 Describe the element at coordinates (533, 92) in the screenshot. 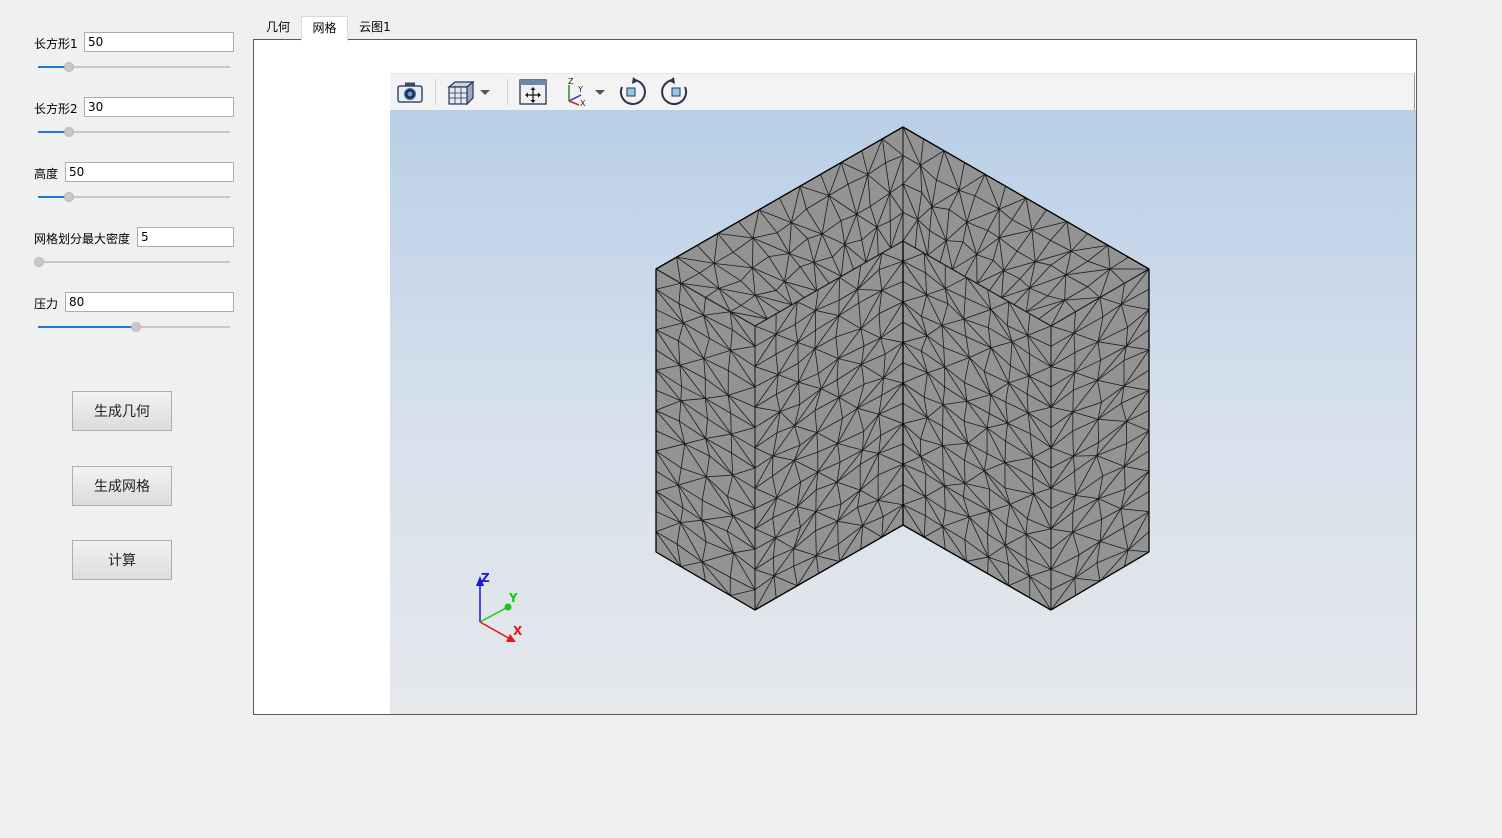

I see `fit-all-icon` at that location.